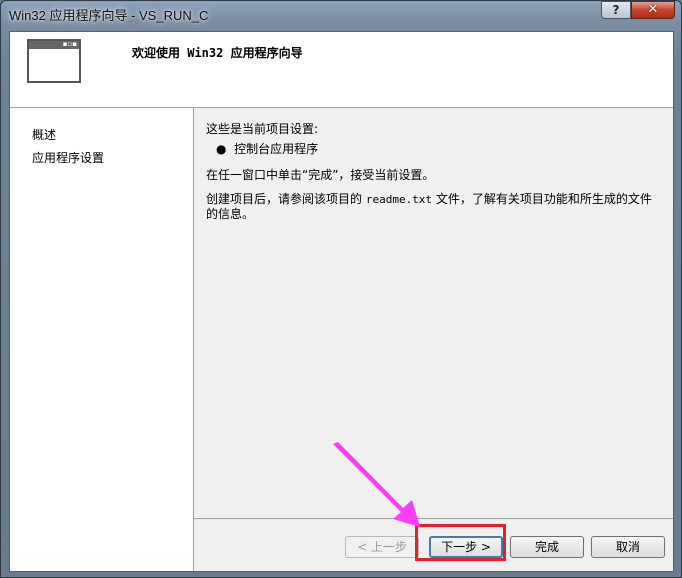  I want to click on title-bar: Win32 应用程序向导 - VS_RUN_C ? ✕, so click(341, 16).